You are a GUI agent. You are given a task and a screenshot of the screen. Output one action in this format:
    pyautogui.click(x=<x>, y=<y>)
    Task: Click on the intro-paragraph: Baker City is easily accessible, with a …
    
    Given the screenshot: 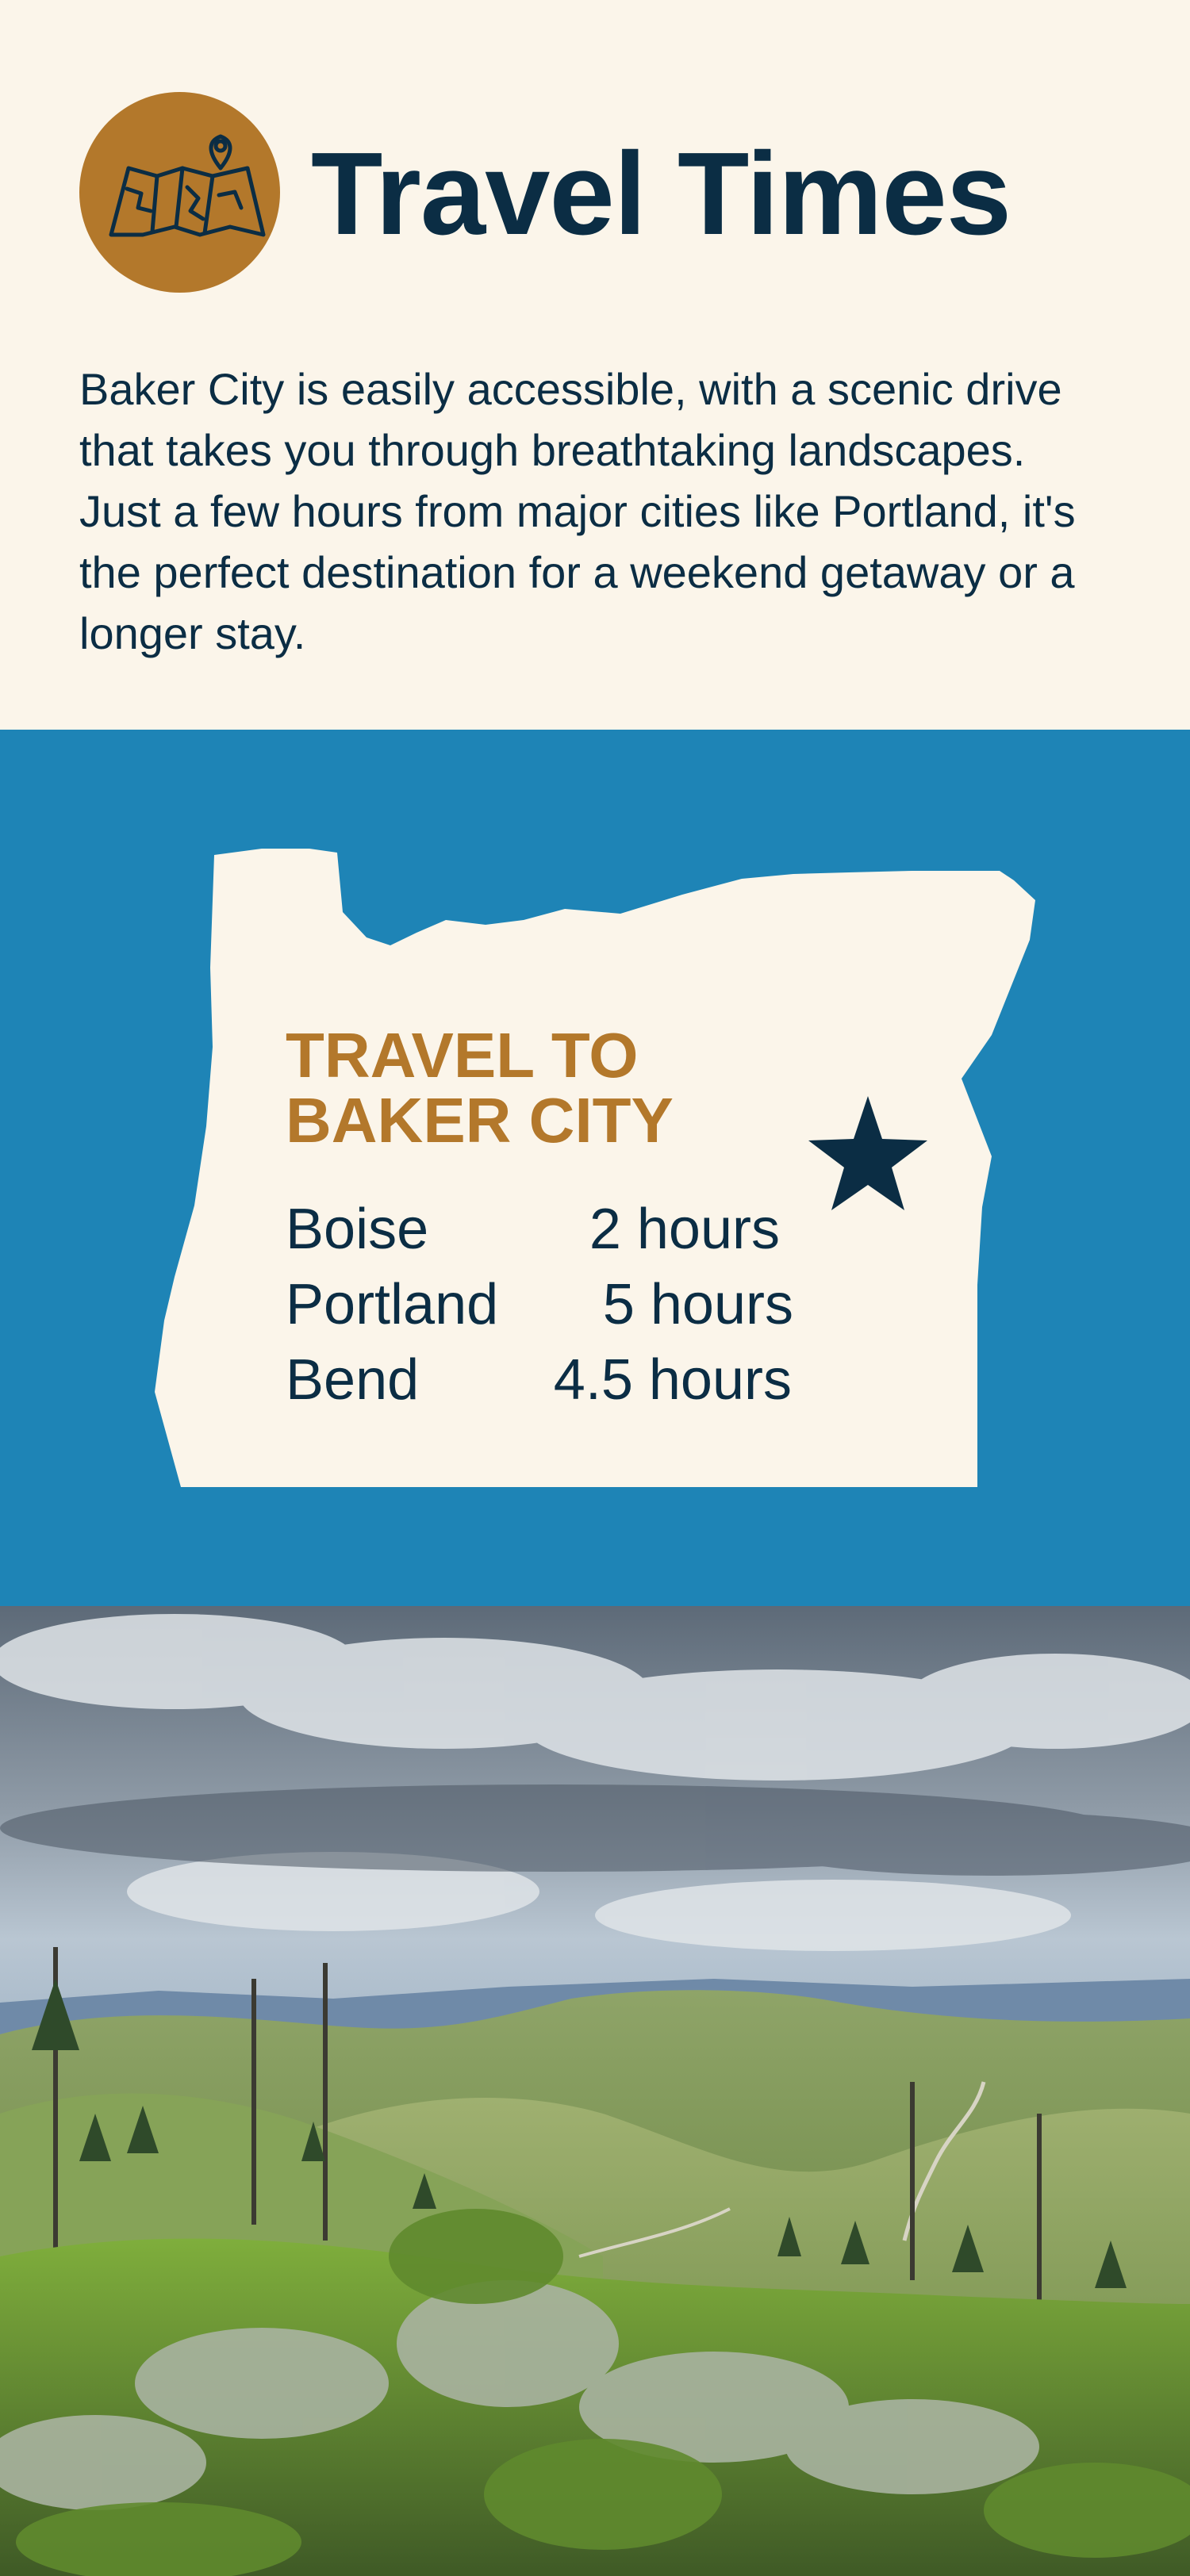 What is the action you would take?
    pyautogui.click(x=577, y=511)
    